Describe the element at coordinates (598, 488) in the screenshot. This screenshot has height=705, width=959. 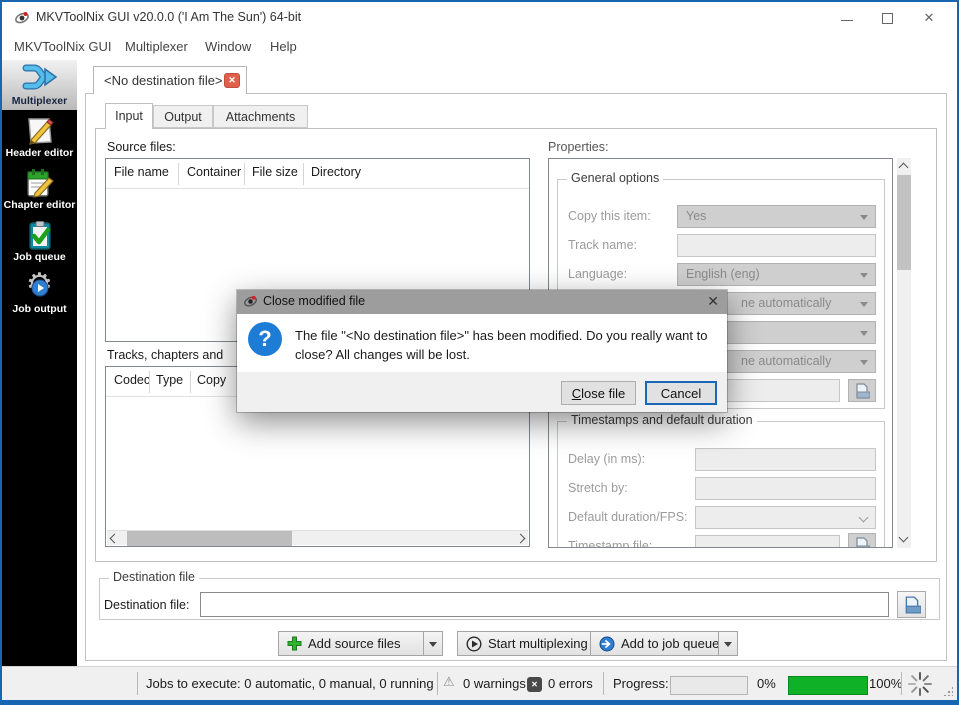
I see `stretch-by-label: Stretch by:` at that location.